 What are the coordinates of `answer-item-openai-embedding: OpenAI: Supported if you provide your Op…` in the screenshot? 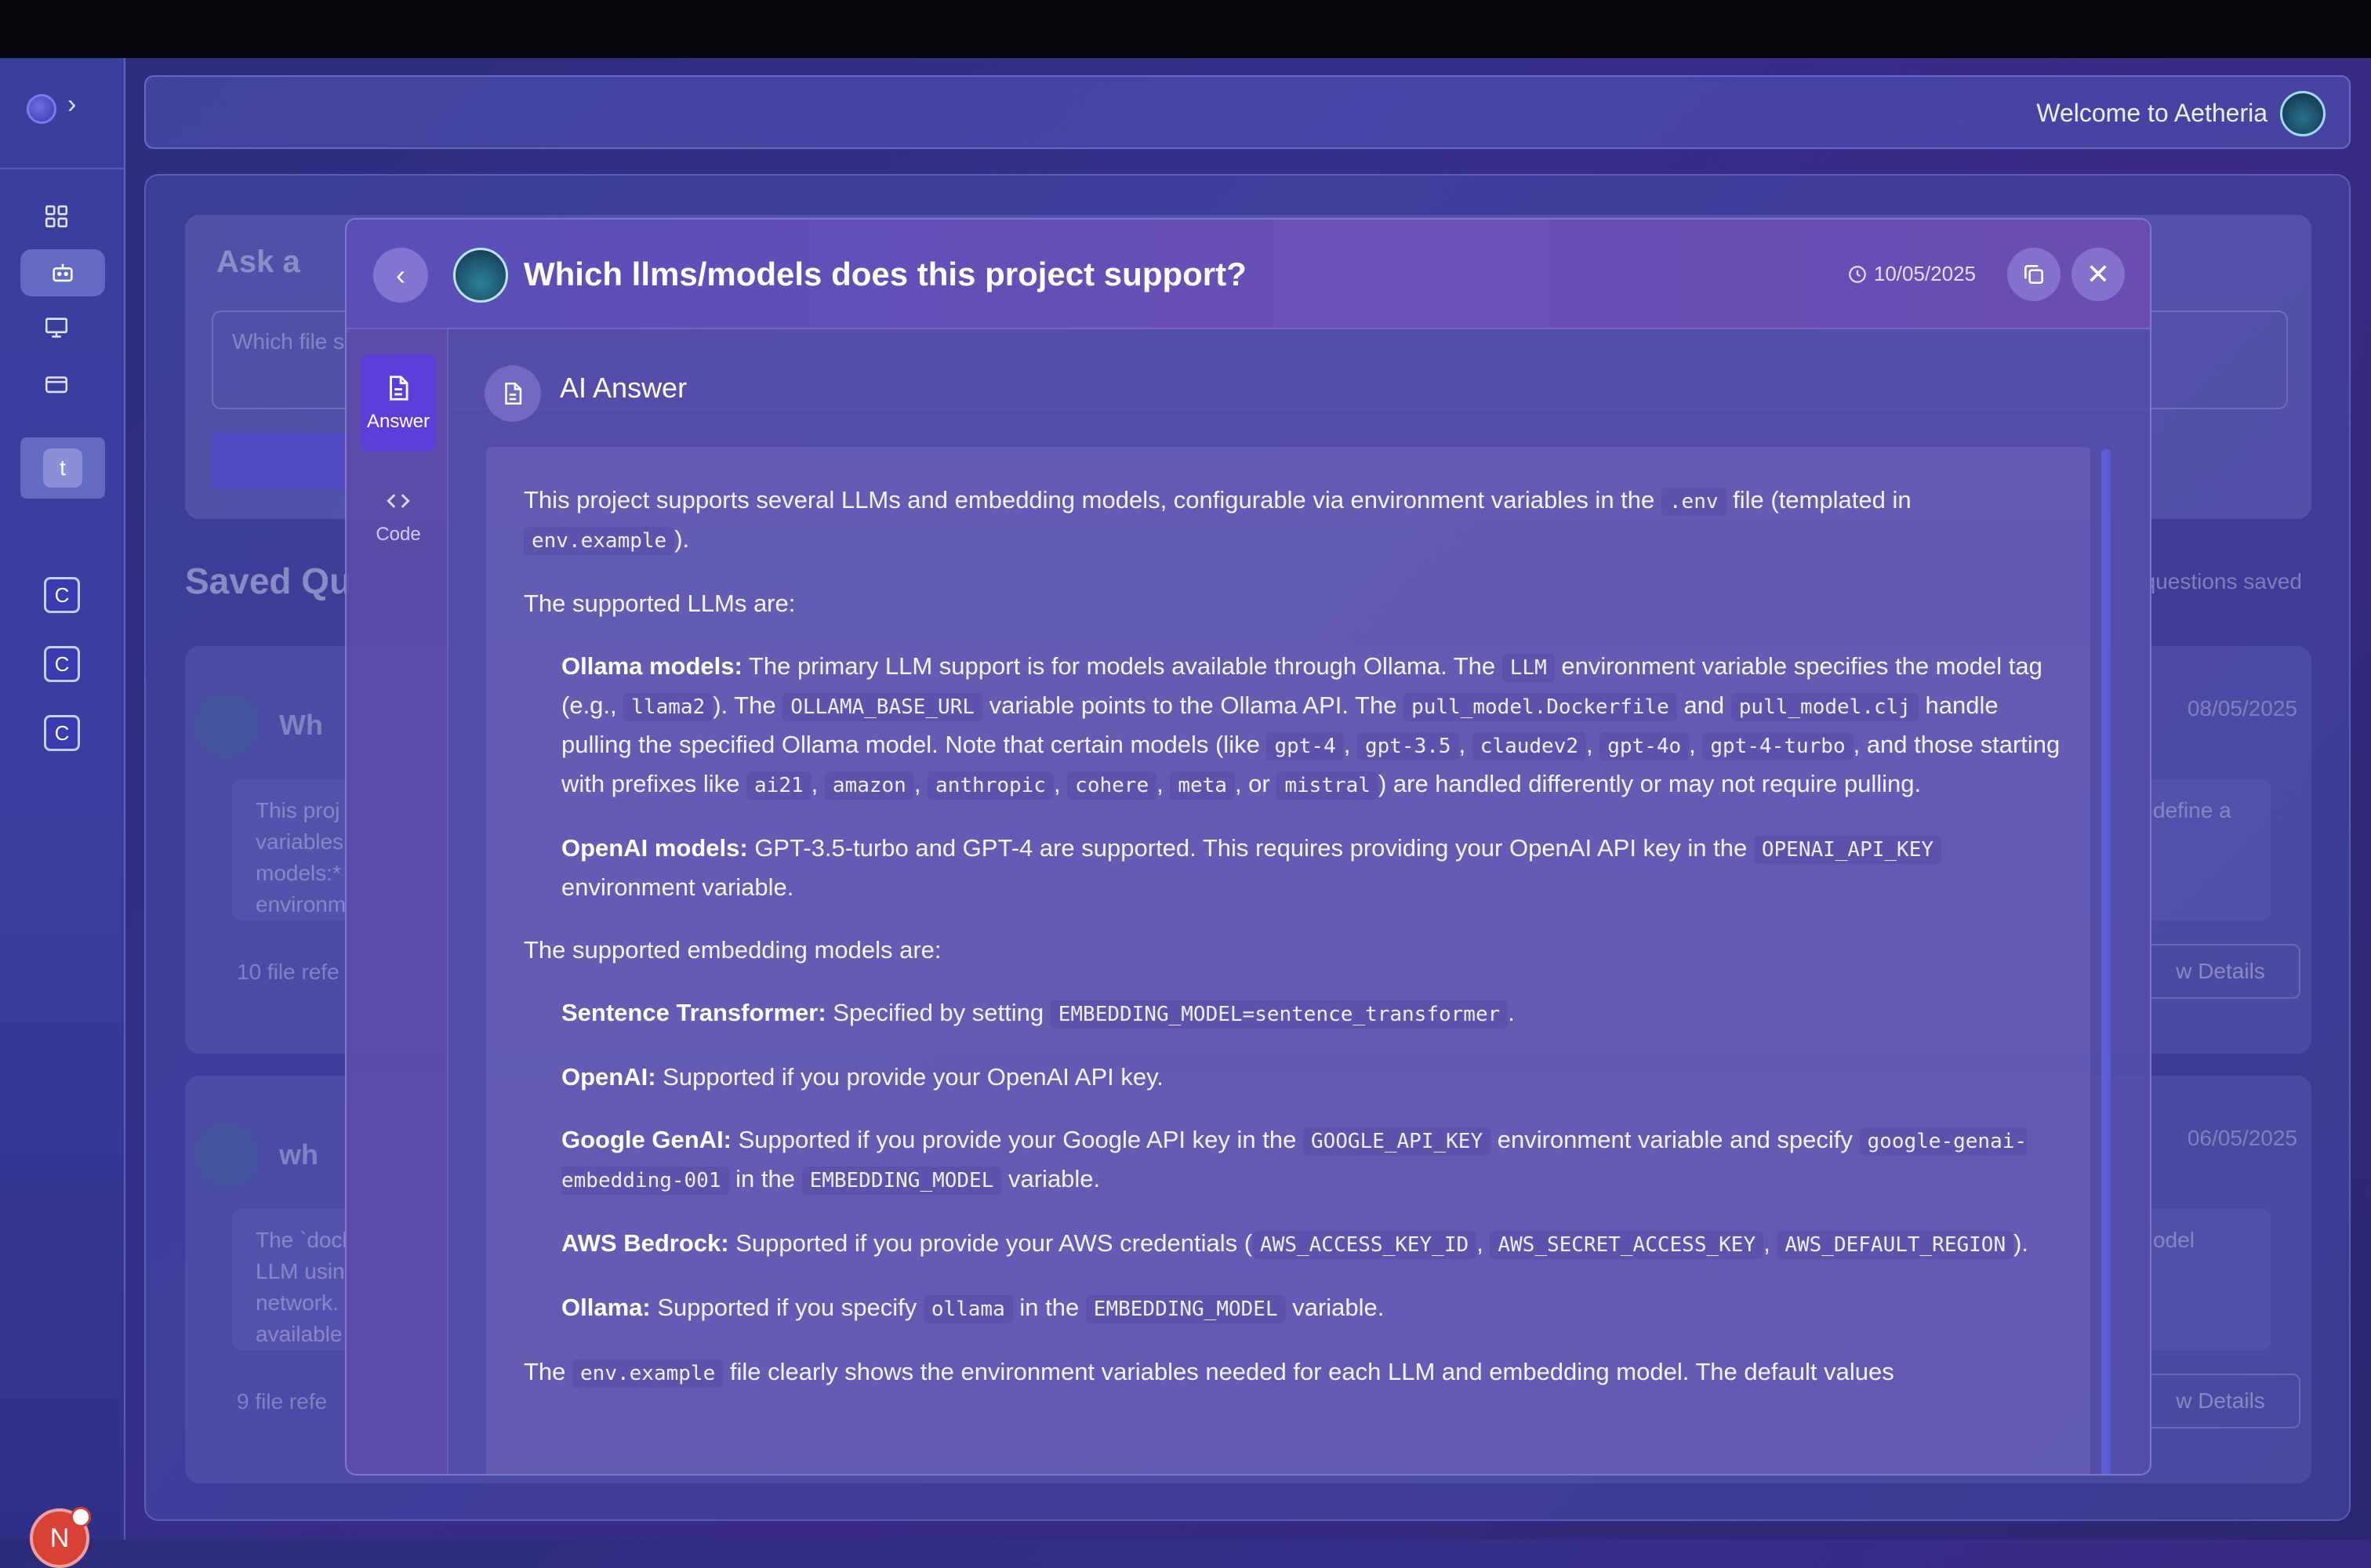 It's located at (863, 1077).